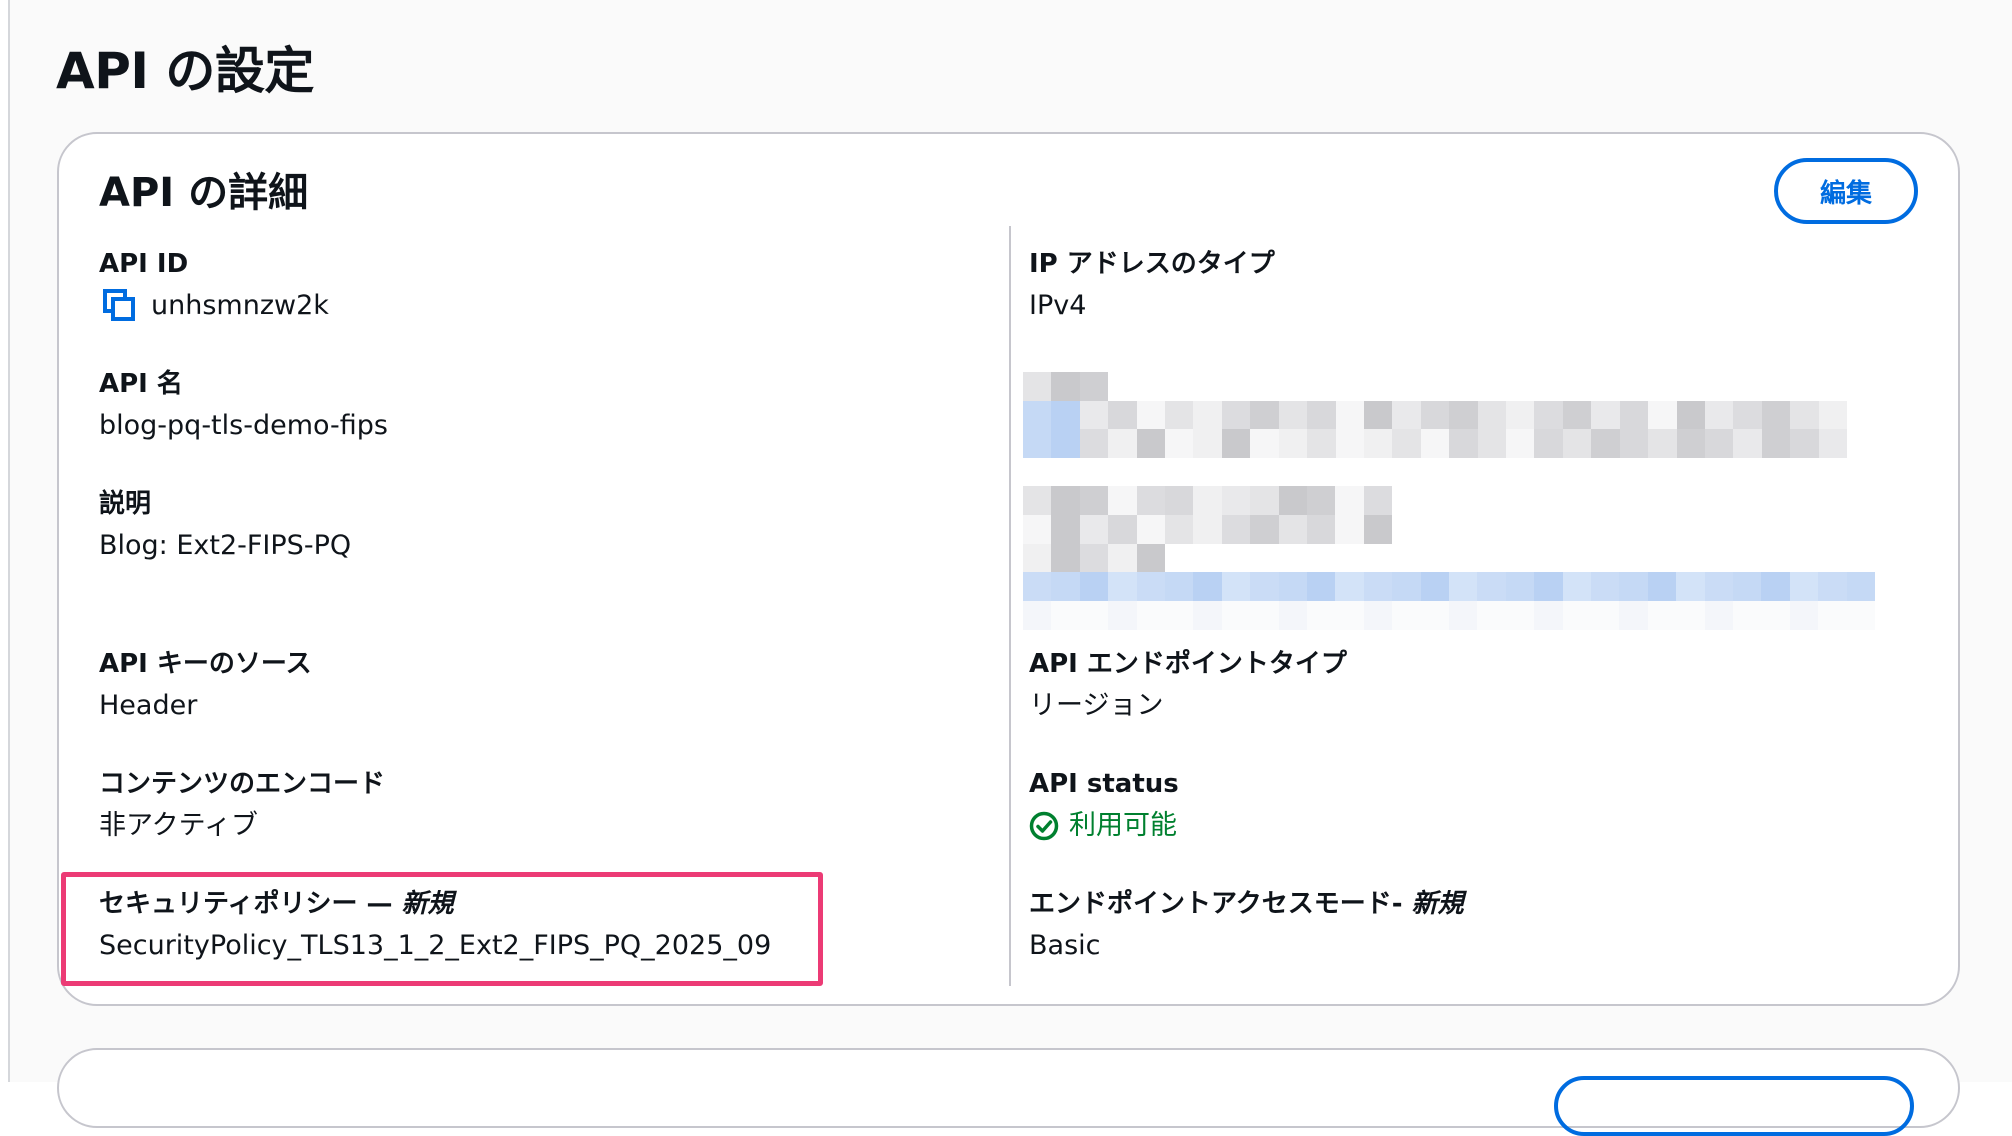 Image resolution: width=2012 pixels, height=1136 pixels. Describe the element at coordinates (1246, 926) in the screenshot. I see `field-endpoint-access-mode: エンドポイントアクセスモード- 新規 Basic` at that location.